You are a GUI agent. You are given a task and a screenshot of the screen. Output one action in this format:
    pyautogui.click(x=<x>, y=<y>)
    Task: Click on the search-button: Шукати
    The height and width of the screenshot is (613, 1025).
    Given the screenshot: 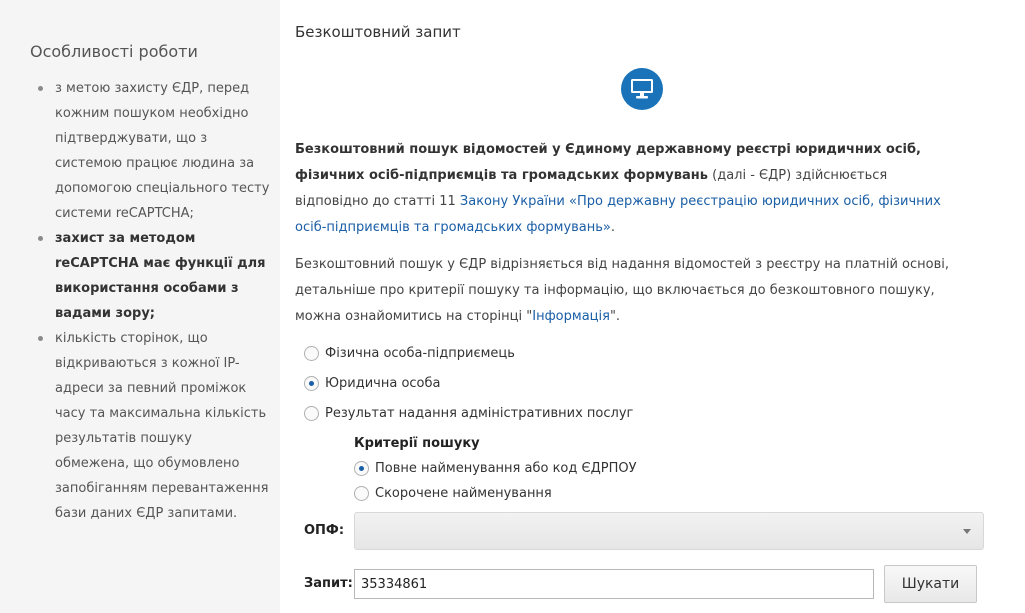 What is the action you would take?
    pyautogui.click(x=930, y=584)
    